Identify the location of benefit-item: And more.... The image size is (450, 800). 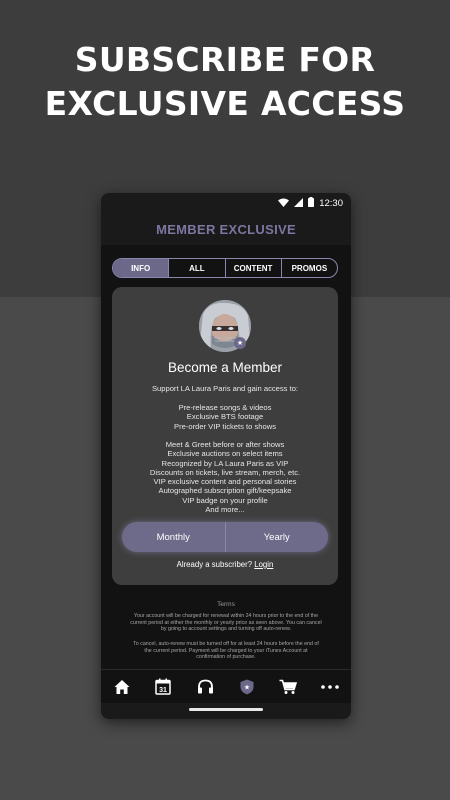
(225, 510).